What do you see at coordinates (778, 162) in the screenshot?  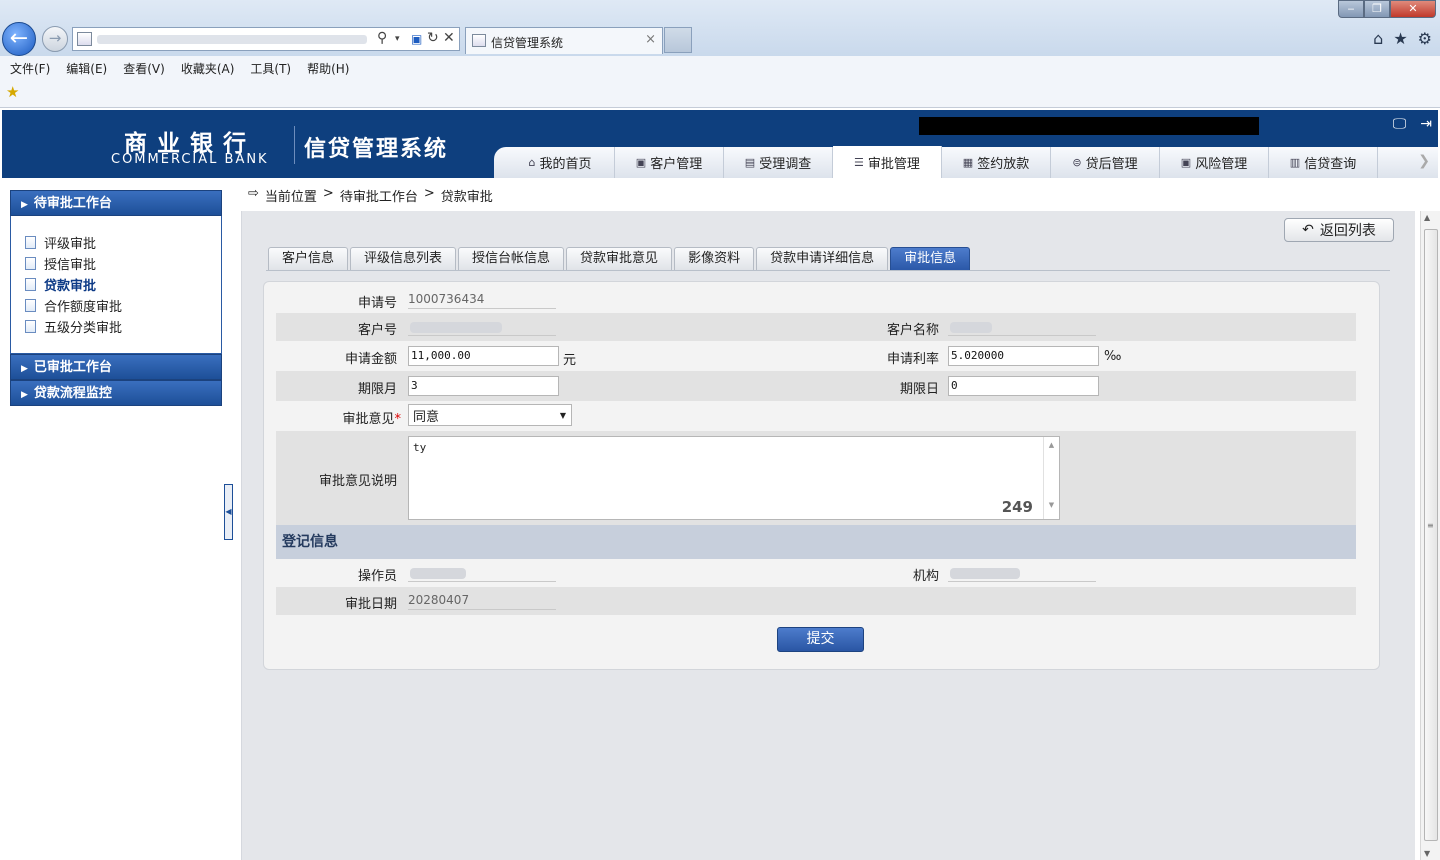 I see `nav-survey: ▤ 受理调查` at bounding box center [778, 162].